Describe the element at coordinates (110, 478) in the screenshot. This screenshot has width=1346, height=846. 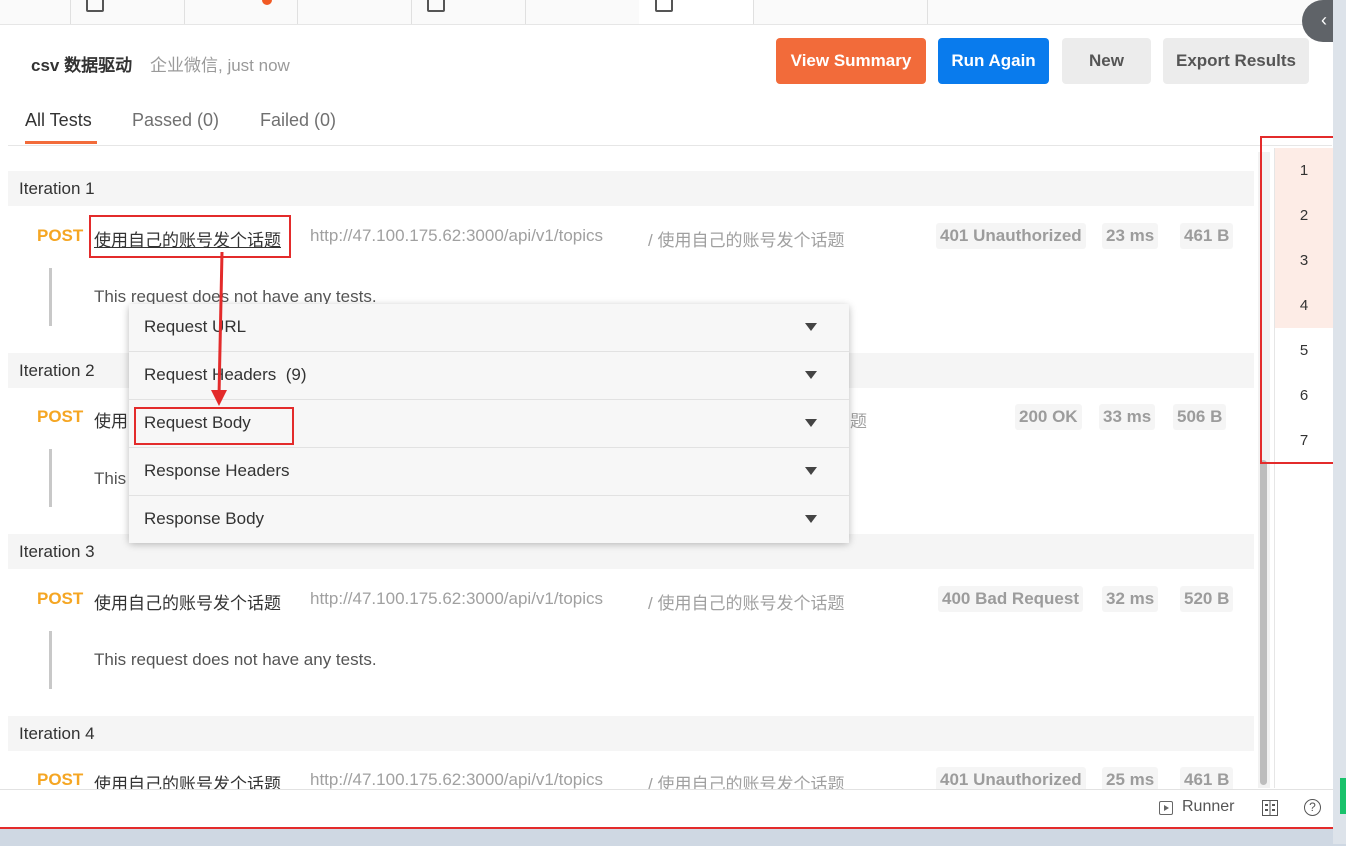
I see `no-tests-message: This` at that location.